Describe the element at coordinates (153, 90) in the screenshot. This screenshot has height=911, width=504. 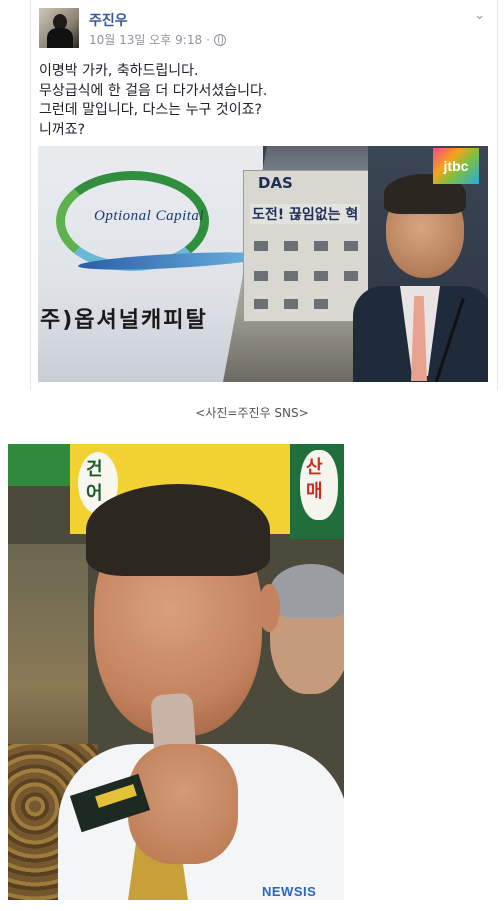
I see `post-line: 무상급식에 한 걸음 더 다가서셨습니다.` at that location.